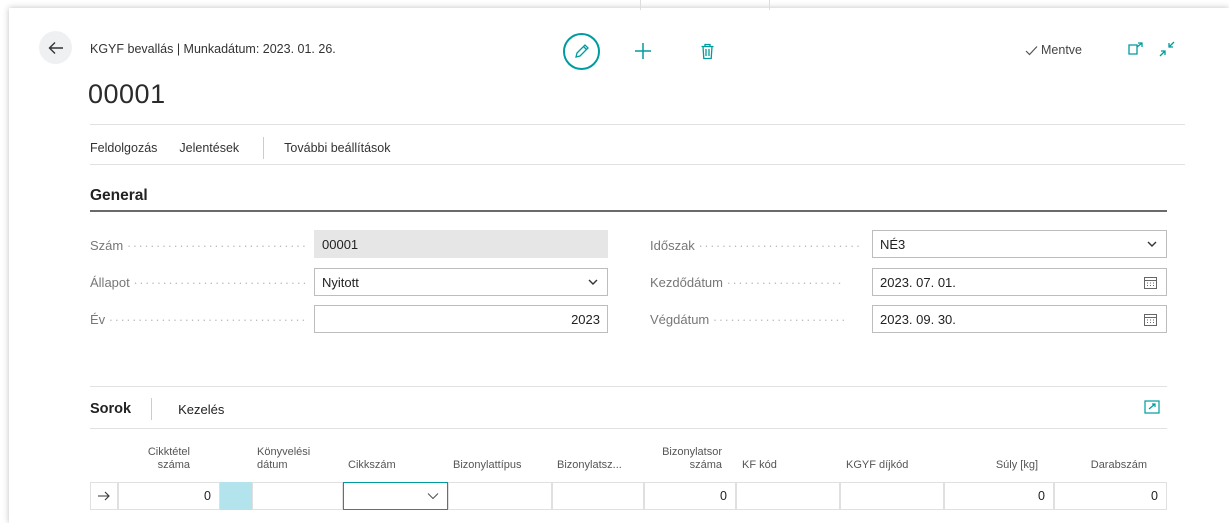 This screenshot has width=1229, height=523. I want to click on ev-field: 2023, so click(461, 319).